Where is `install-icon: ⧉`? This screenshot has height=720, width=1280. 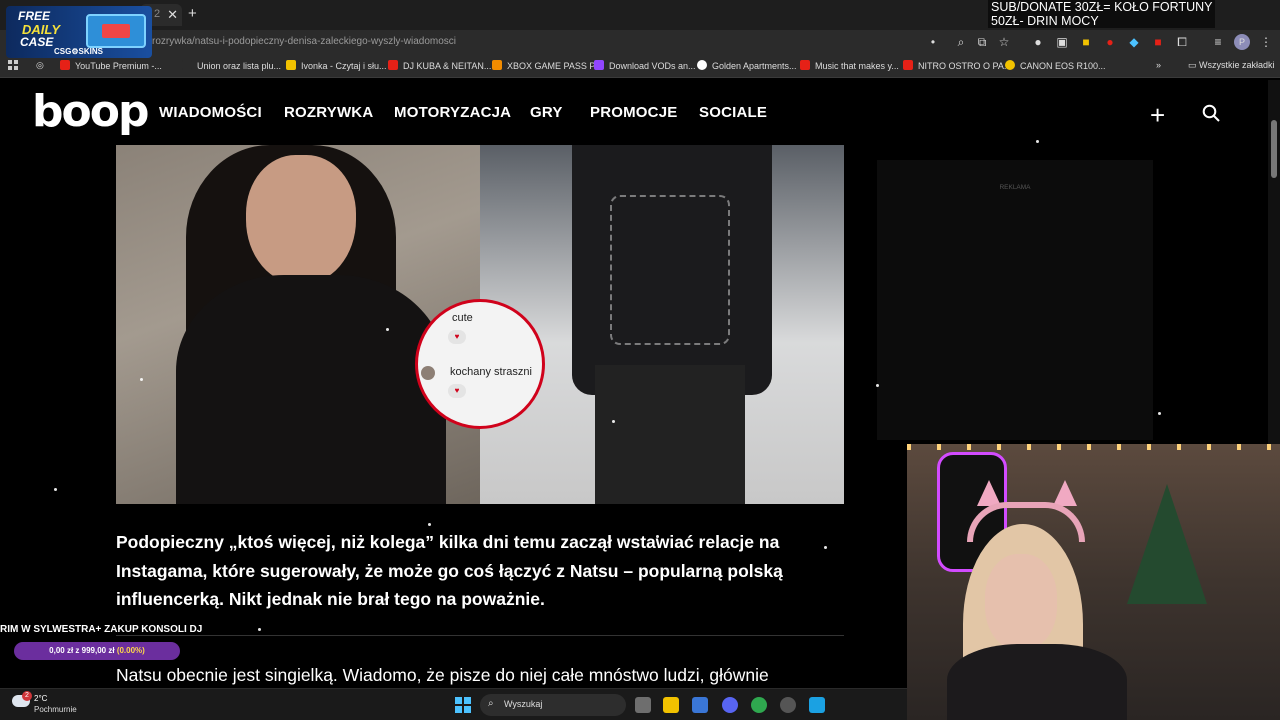
install-icon: ⧉ is located at coordinates (982, 42).